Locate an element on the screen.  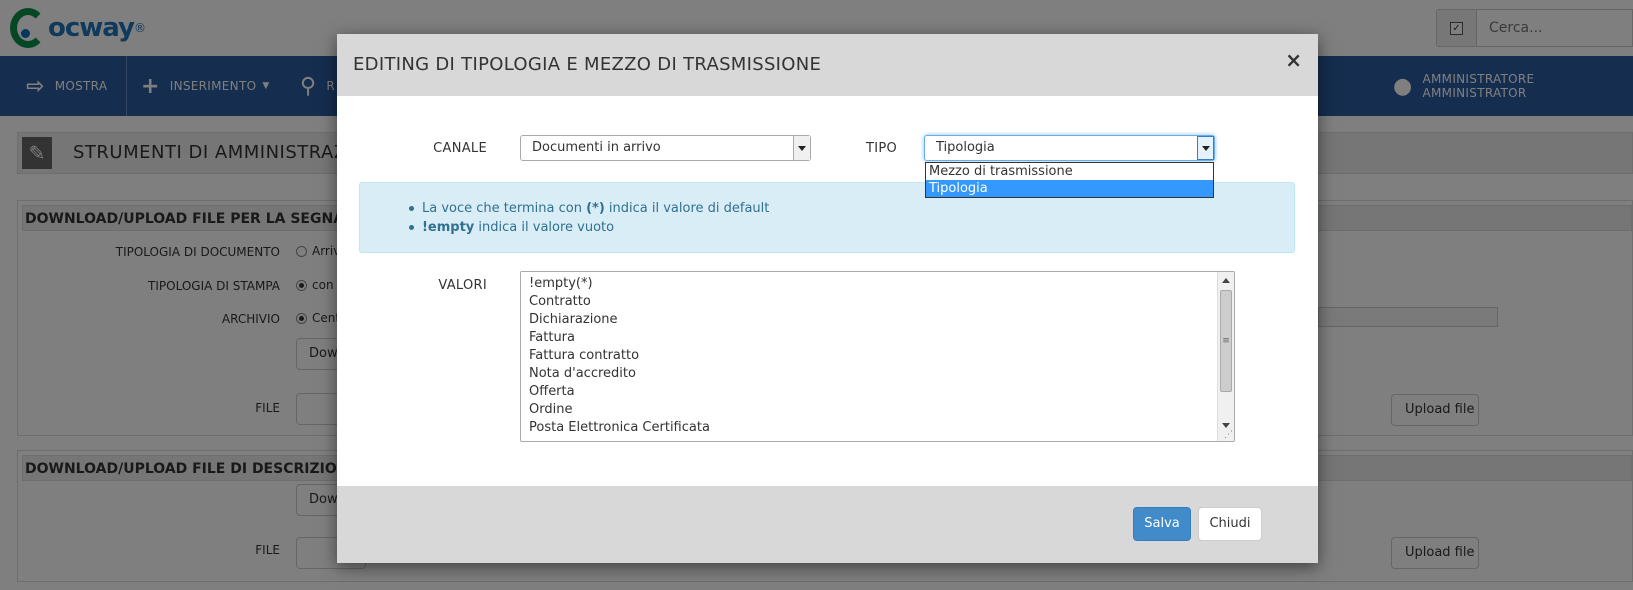
valori-scrollbar: ≡ is located at coordinates (1225, 356).